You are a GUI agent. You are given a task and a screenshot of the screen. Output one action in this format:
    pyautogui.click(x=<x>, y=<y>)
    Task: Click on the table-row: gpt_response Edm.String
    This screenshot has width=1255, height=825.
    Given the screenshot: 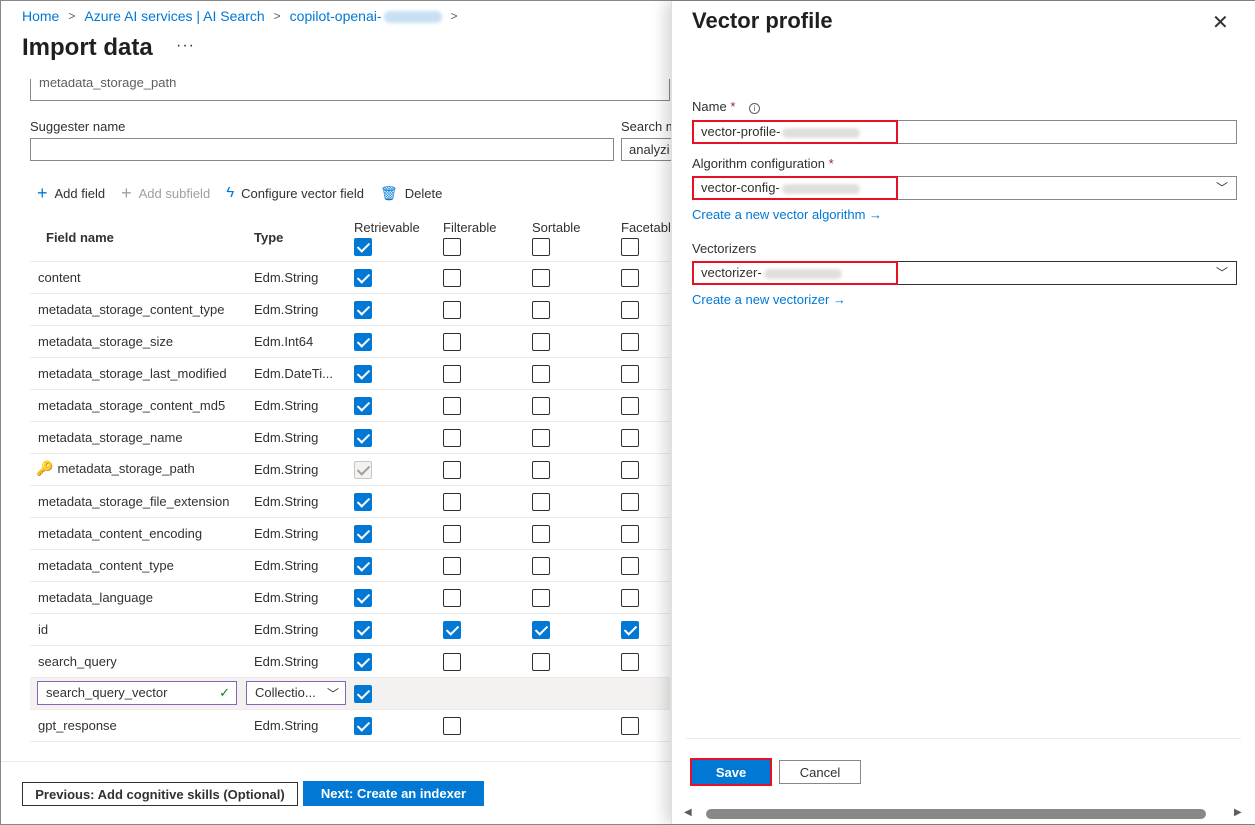 What is the action you would take?
    pyautogui.click(x=350, y=726)
    